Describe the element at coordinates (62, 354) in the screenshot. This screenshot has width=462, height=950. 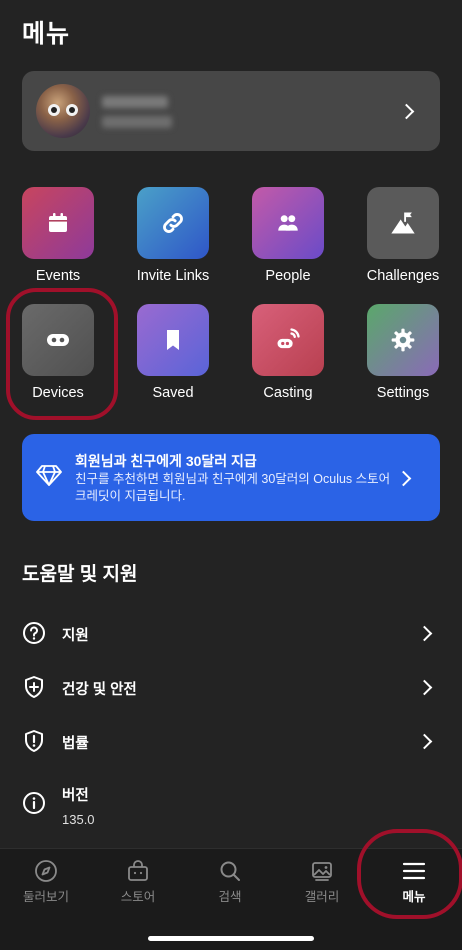
I see `highlight-devices` at that location.